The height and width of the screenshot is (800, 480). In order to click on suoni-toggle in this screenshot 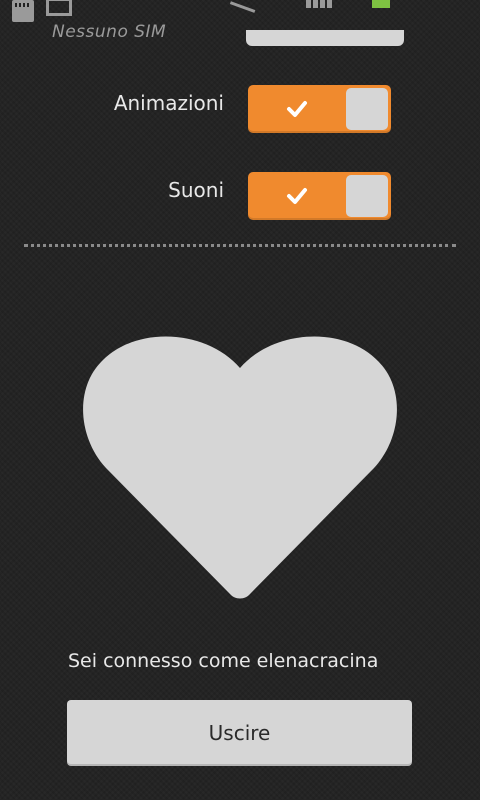, I will do `click(319, 196)`.